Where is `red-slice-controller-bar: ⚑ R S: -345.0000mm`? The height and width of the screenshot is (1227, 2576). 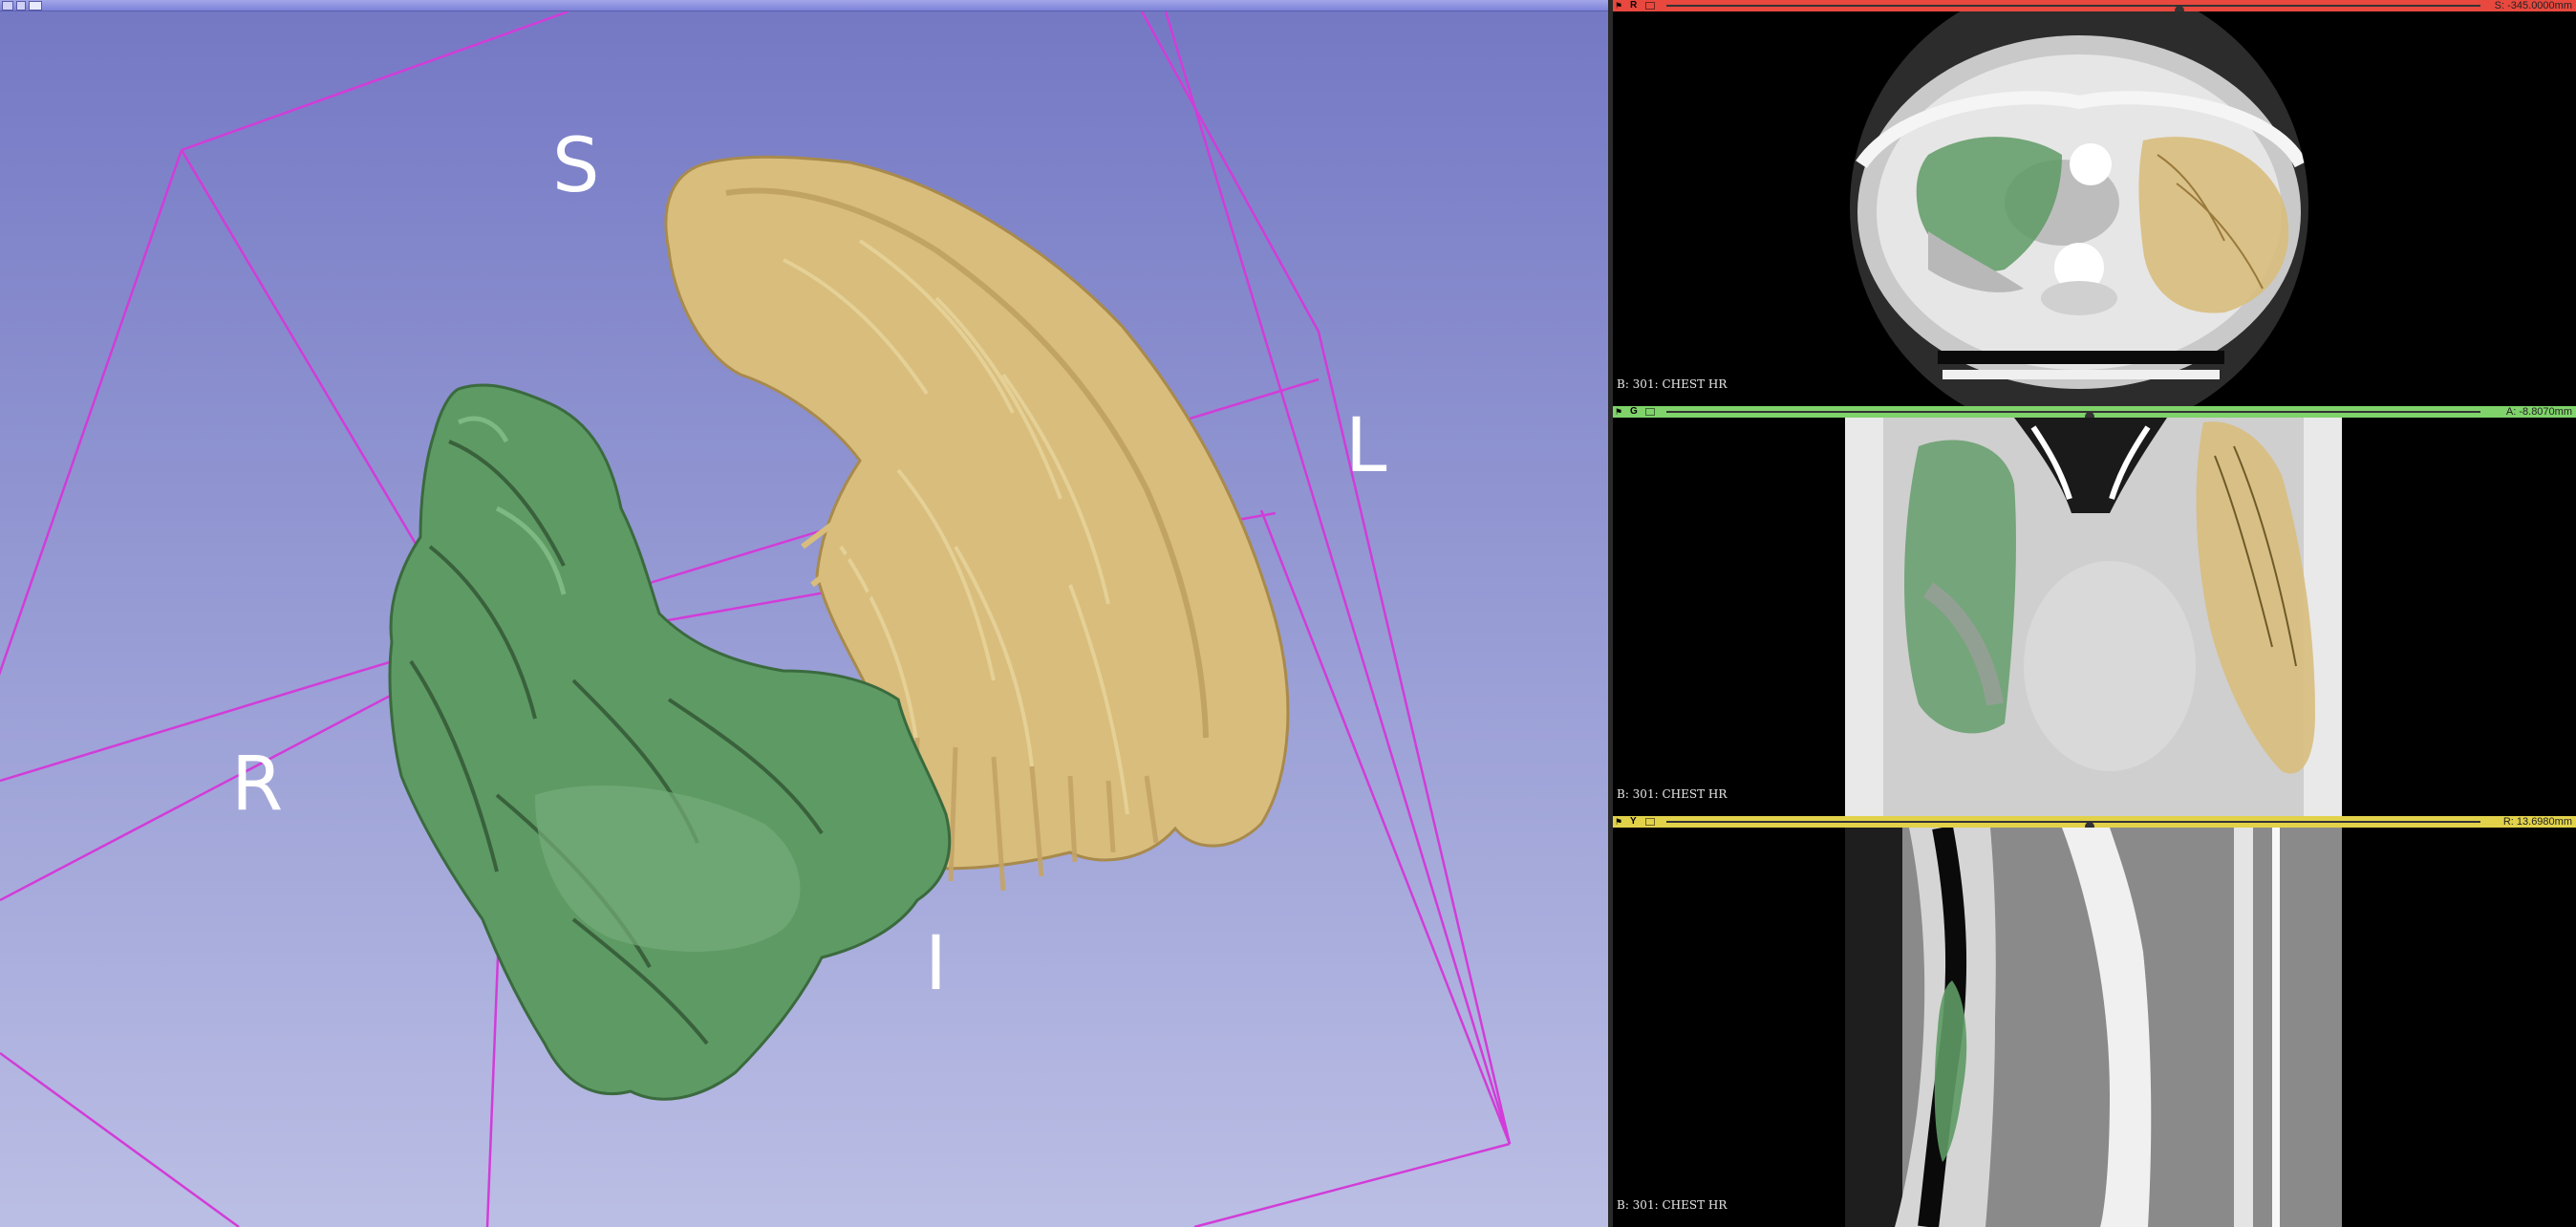
red-slice-controller-bar: ⚑ R S: -345.0000mm is located at coordinates (2094, 7).